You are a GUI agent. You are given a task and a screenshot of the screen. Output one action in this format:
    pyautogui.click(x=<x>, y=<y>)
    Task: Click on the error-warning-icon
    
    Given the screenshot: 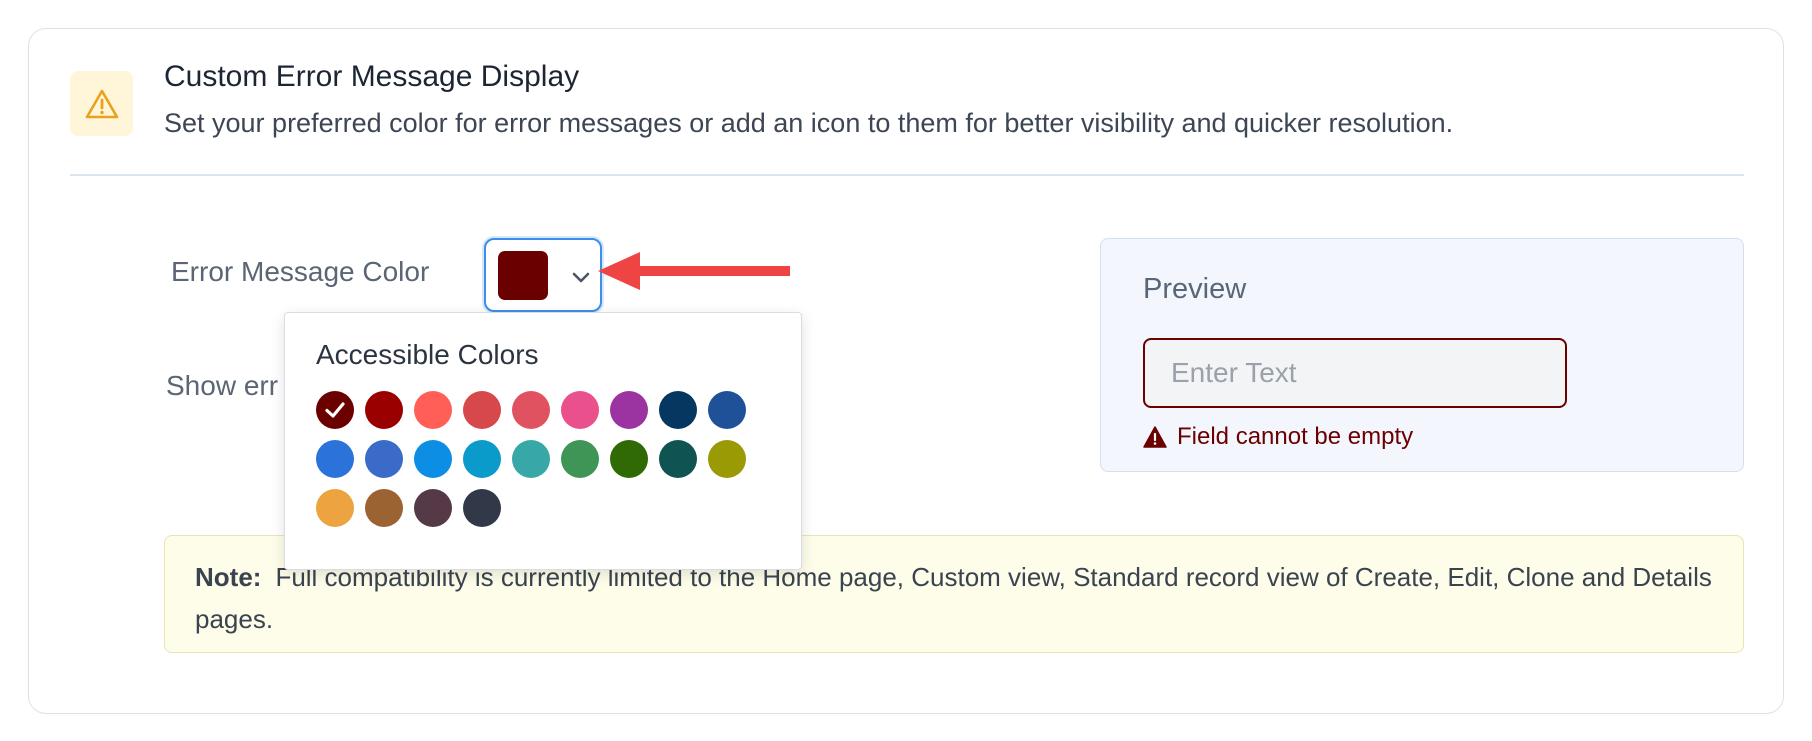 What is the action you would take?
    pyautogui.click(x=1155, y=437)
    